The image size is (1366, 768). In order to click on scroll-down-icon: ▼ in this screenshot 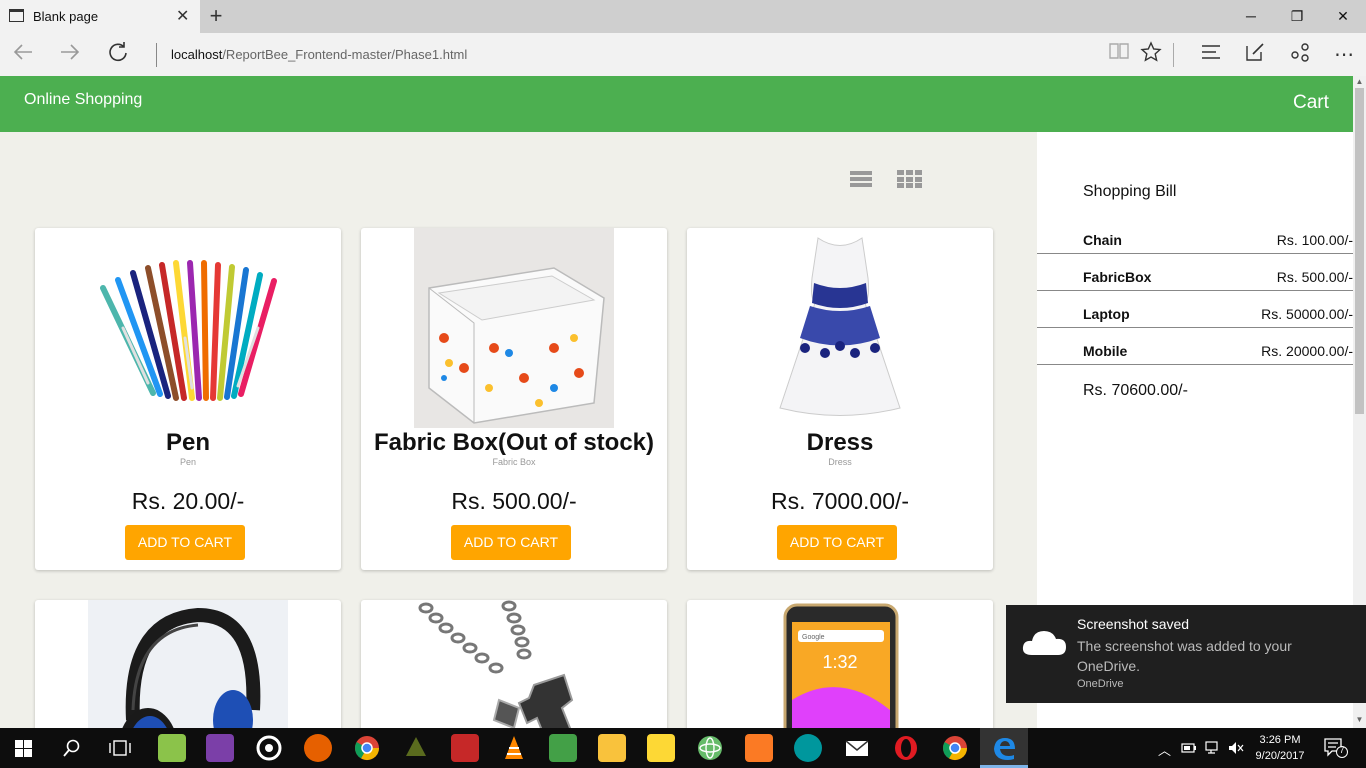, I will do `click(1359, 720)`.